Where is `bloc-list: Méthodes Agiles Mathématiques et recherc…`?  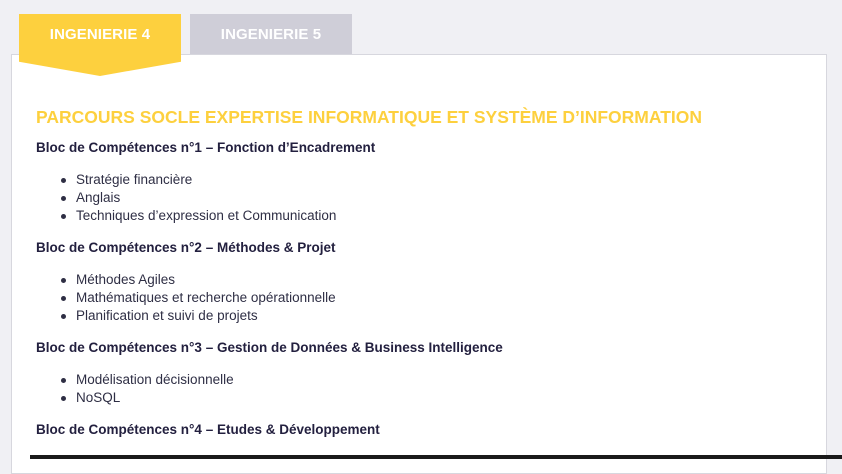 bloc-list: Méthodes Agiles Mathématiques et recherc… is located at coordinates (426, 298).